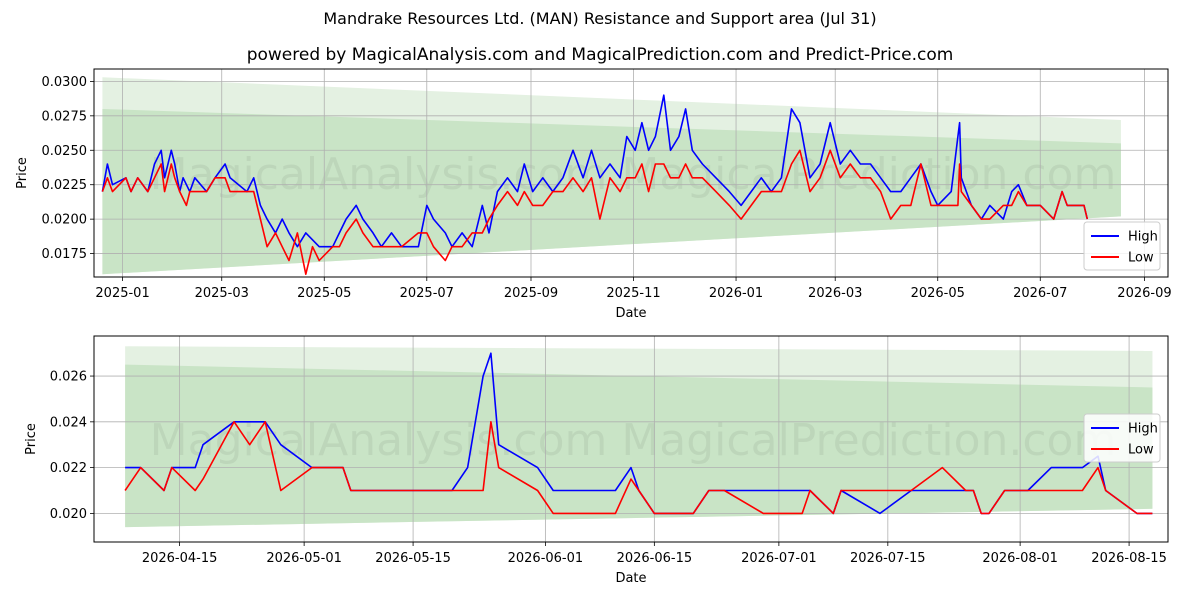 The image size is (1200, 600). What do you see at coordinates (938, 293) in the screenshot?
I see `x-tick-label: 2026-05` at bounding box center [938, 293].